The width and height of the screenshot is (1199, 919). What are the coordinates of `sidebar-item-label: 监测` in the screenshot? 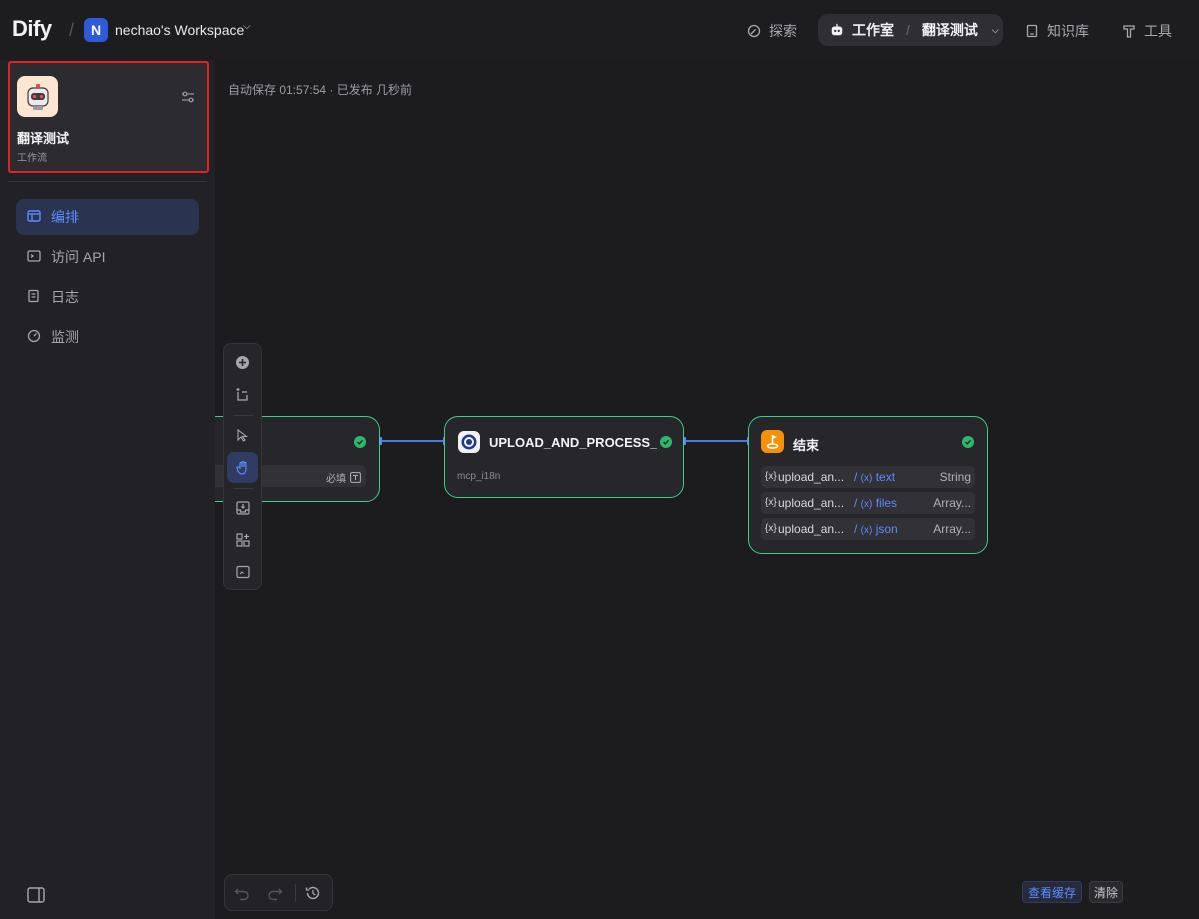 It's located at (65, 337).